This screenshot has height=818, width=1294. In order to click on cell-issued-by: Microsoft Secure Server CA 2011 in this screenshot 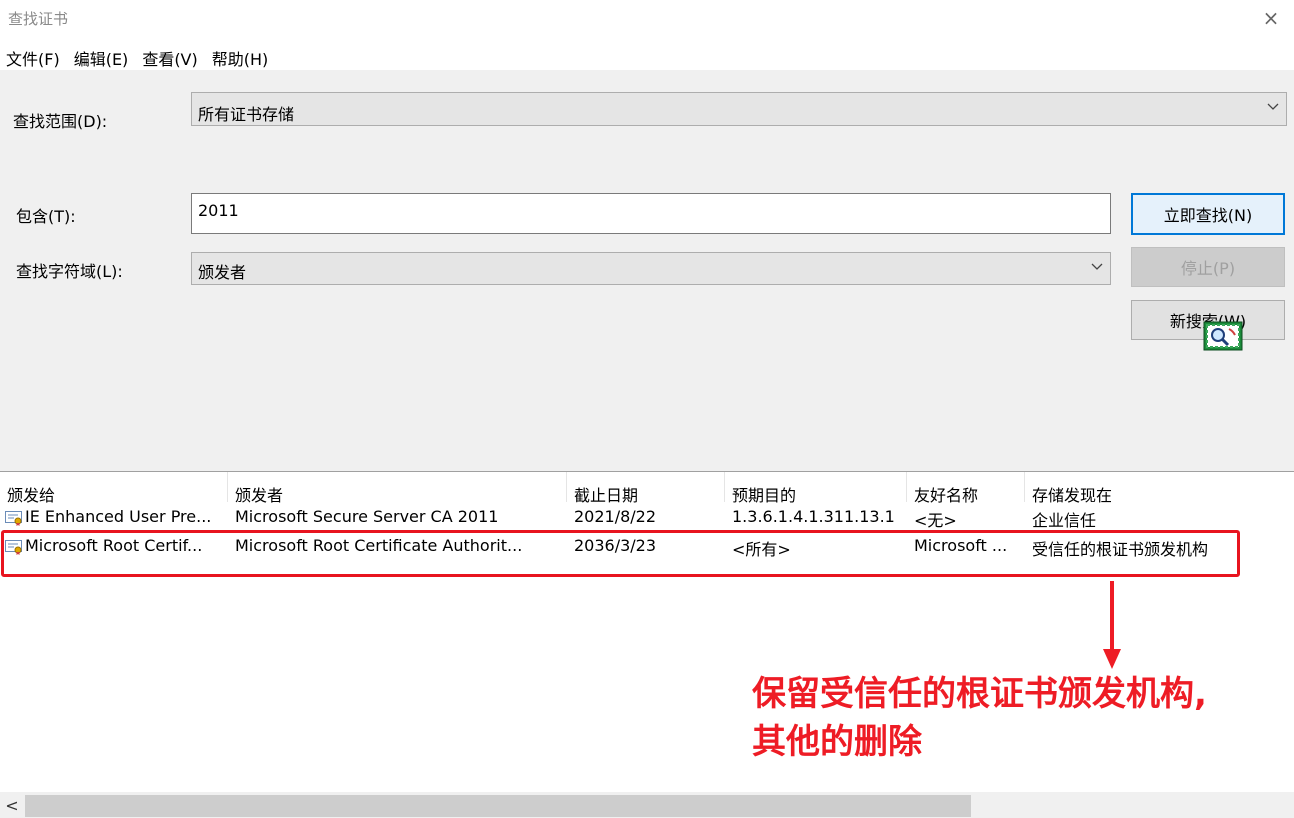, I will do `click(367, 516)`.